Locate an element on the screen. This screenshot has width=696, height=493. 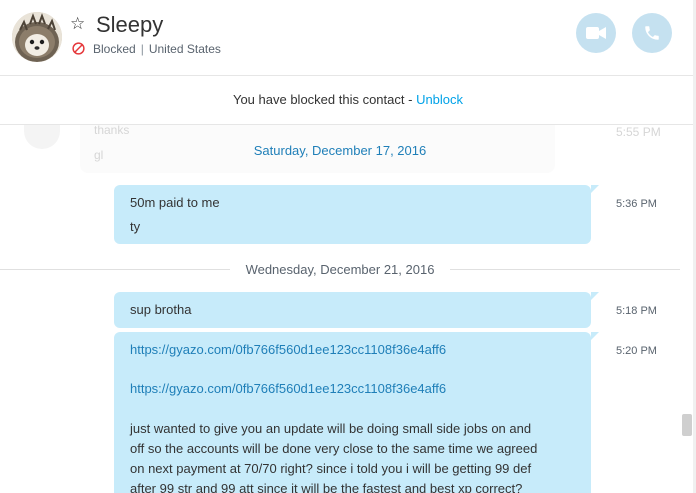
blocked-icon is located at coordinates (78, 48).